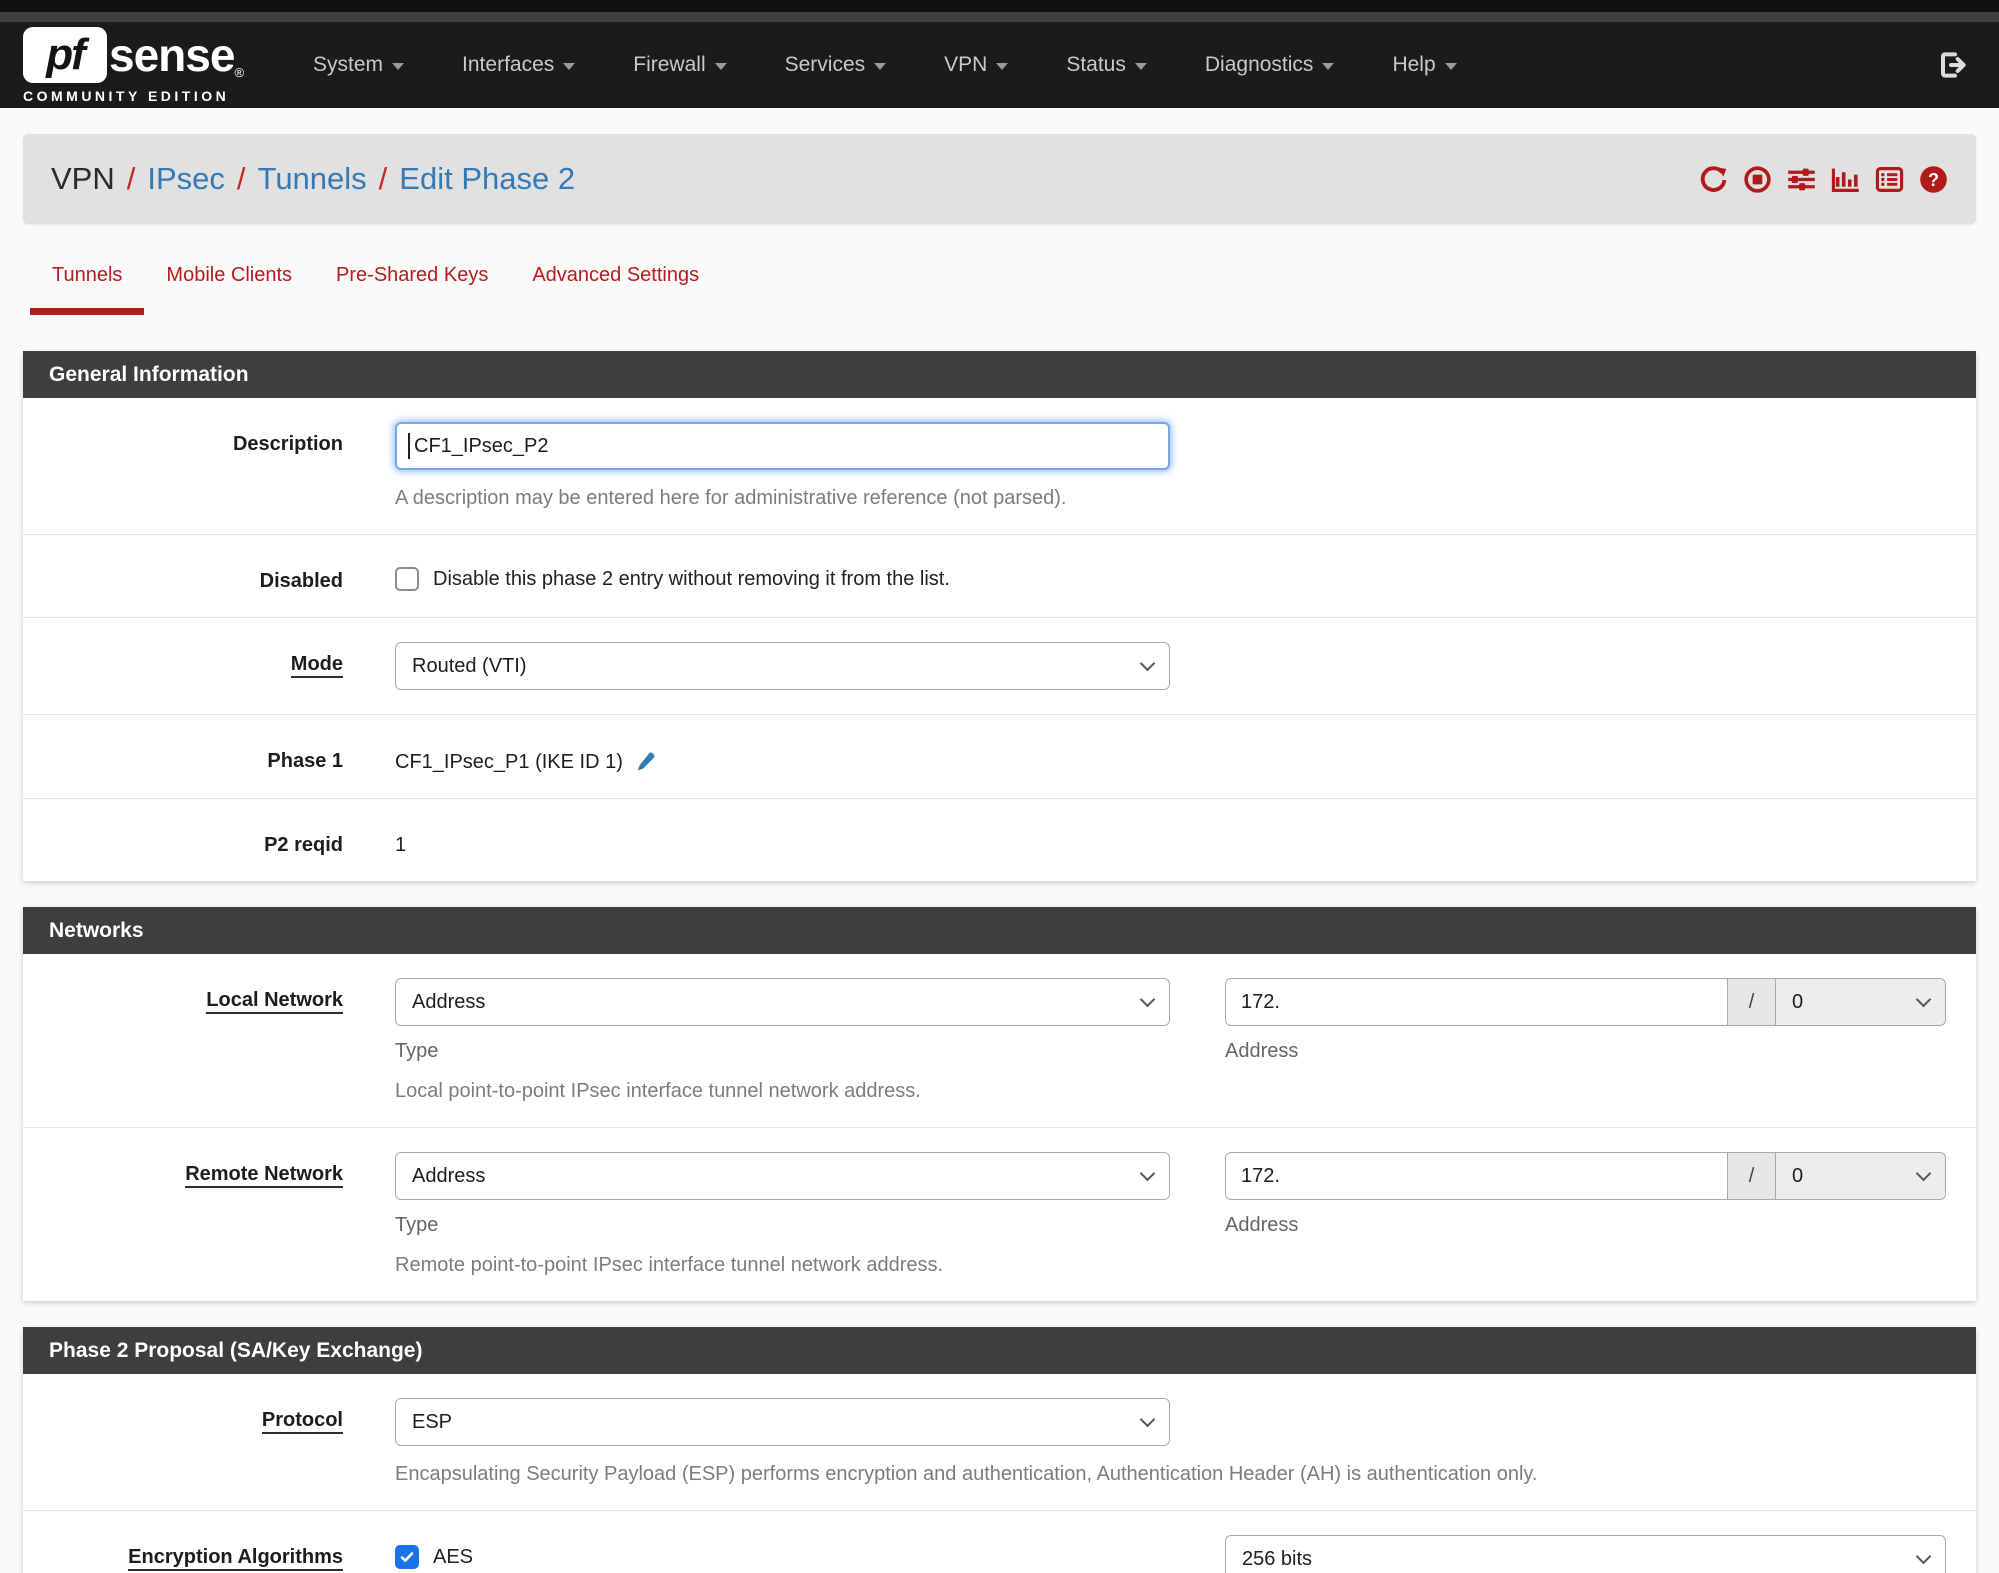  I want to click on mode-label: Mode, so click(209, 666).